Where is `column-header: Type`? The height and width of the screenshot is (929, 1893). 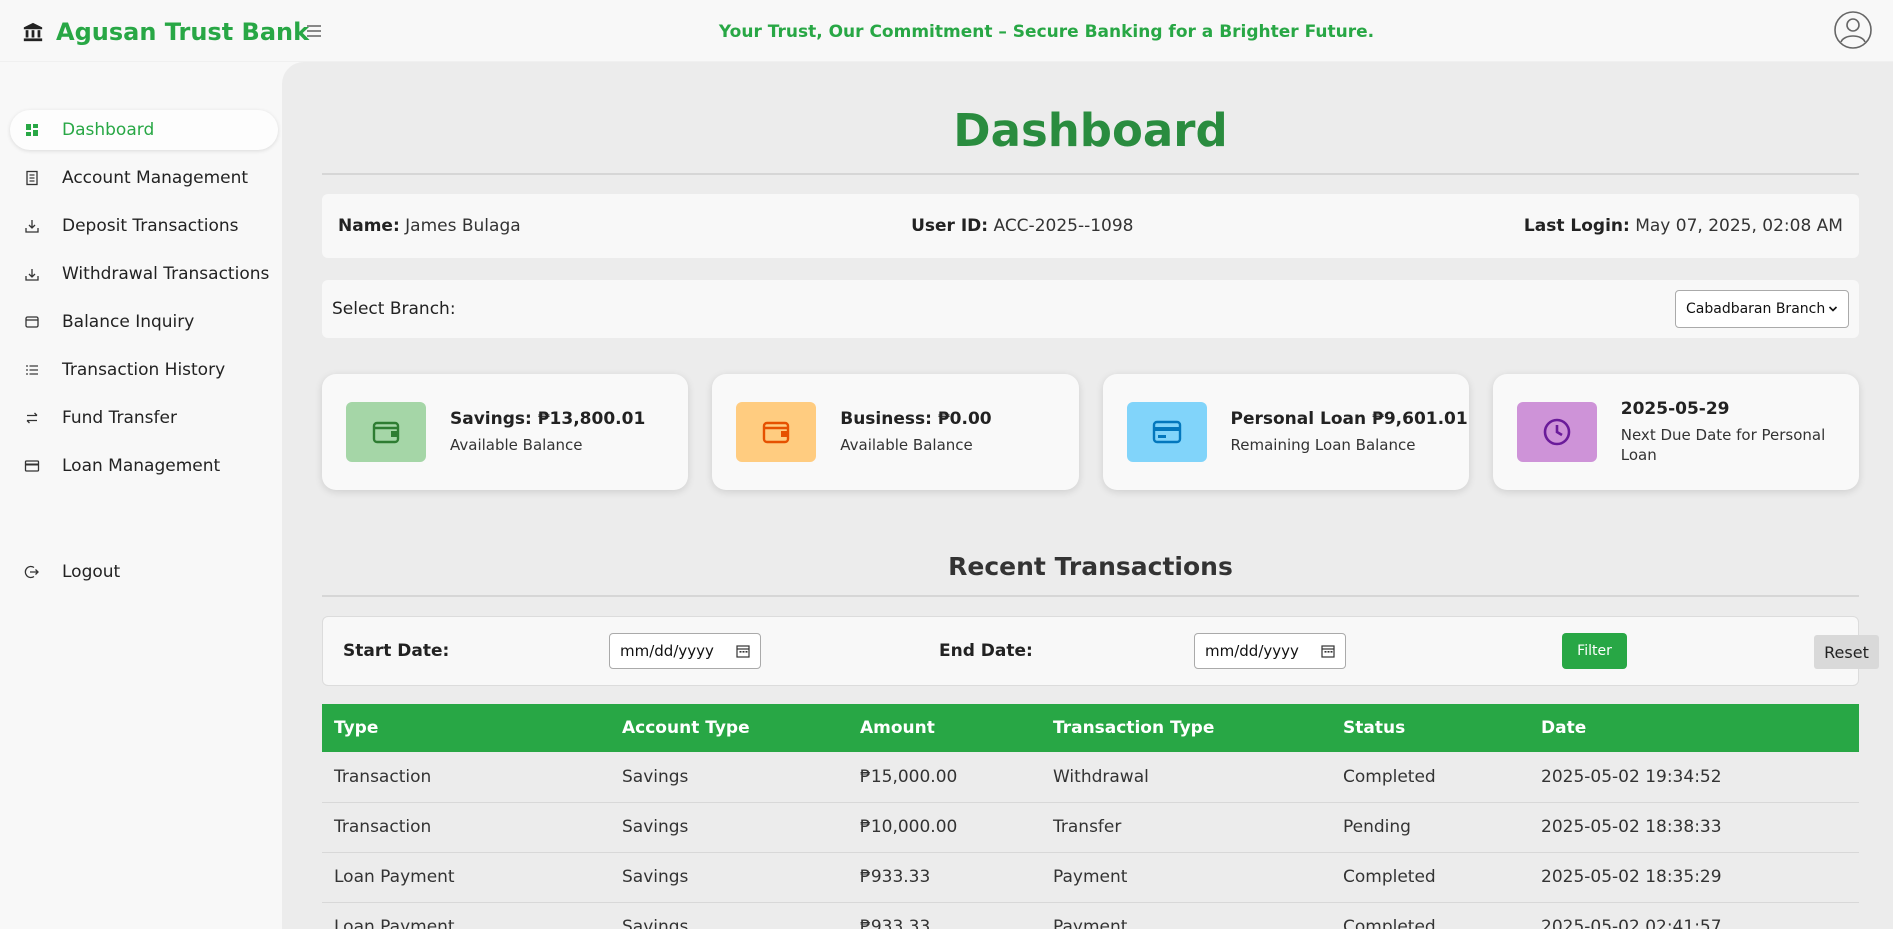 column-header: Type is located at coordinates (466, 728).